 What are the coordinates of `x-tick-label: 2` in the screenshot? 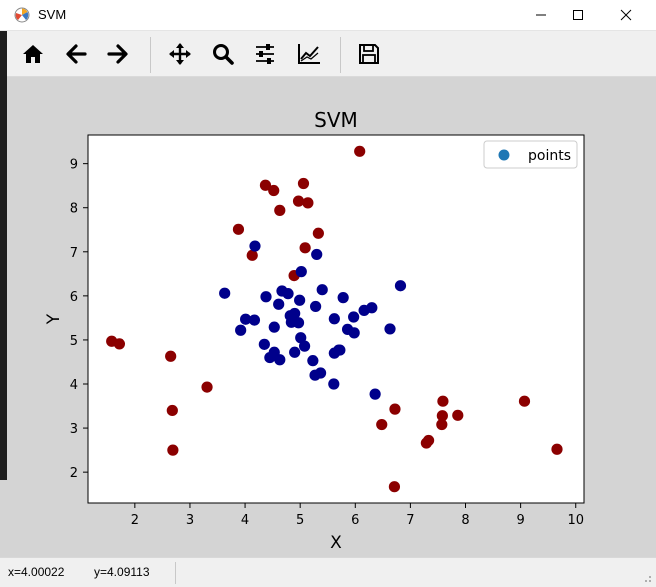 It's located at (135, 520).